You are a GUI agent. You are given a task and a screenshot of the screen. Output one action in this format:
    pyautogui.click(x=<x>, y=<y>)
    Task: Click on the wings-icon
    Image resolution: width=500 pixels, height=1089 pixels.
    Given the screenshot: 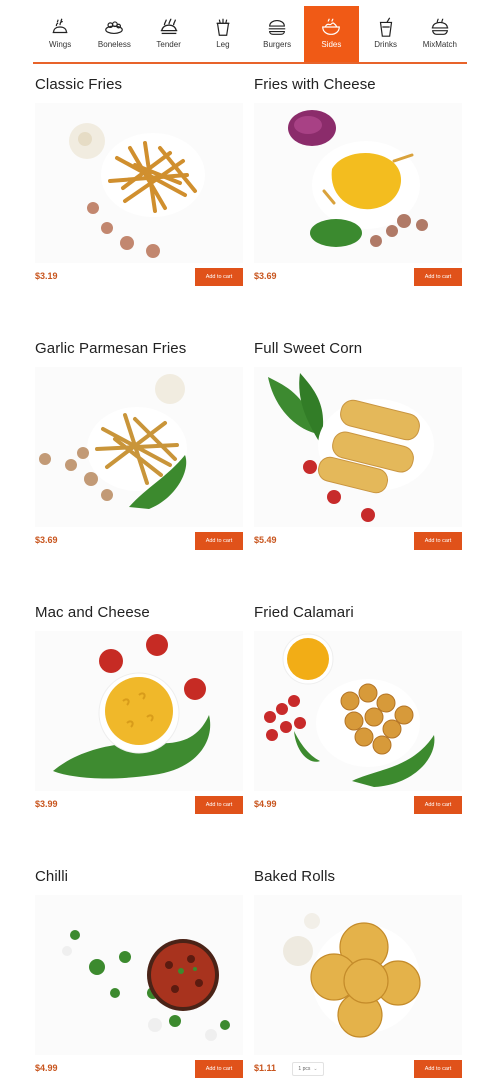 What is the action you would take?
    pyautogui.click(x=60, y=26)
    